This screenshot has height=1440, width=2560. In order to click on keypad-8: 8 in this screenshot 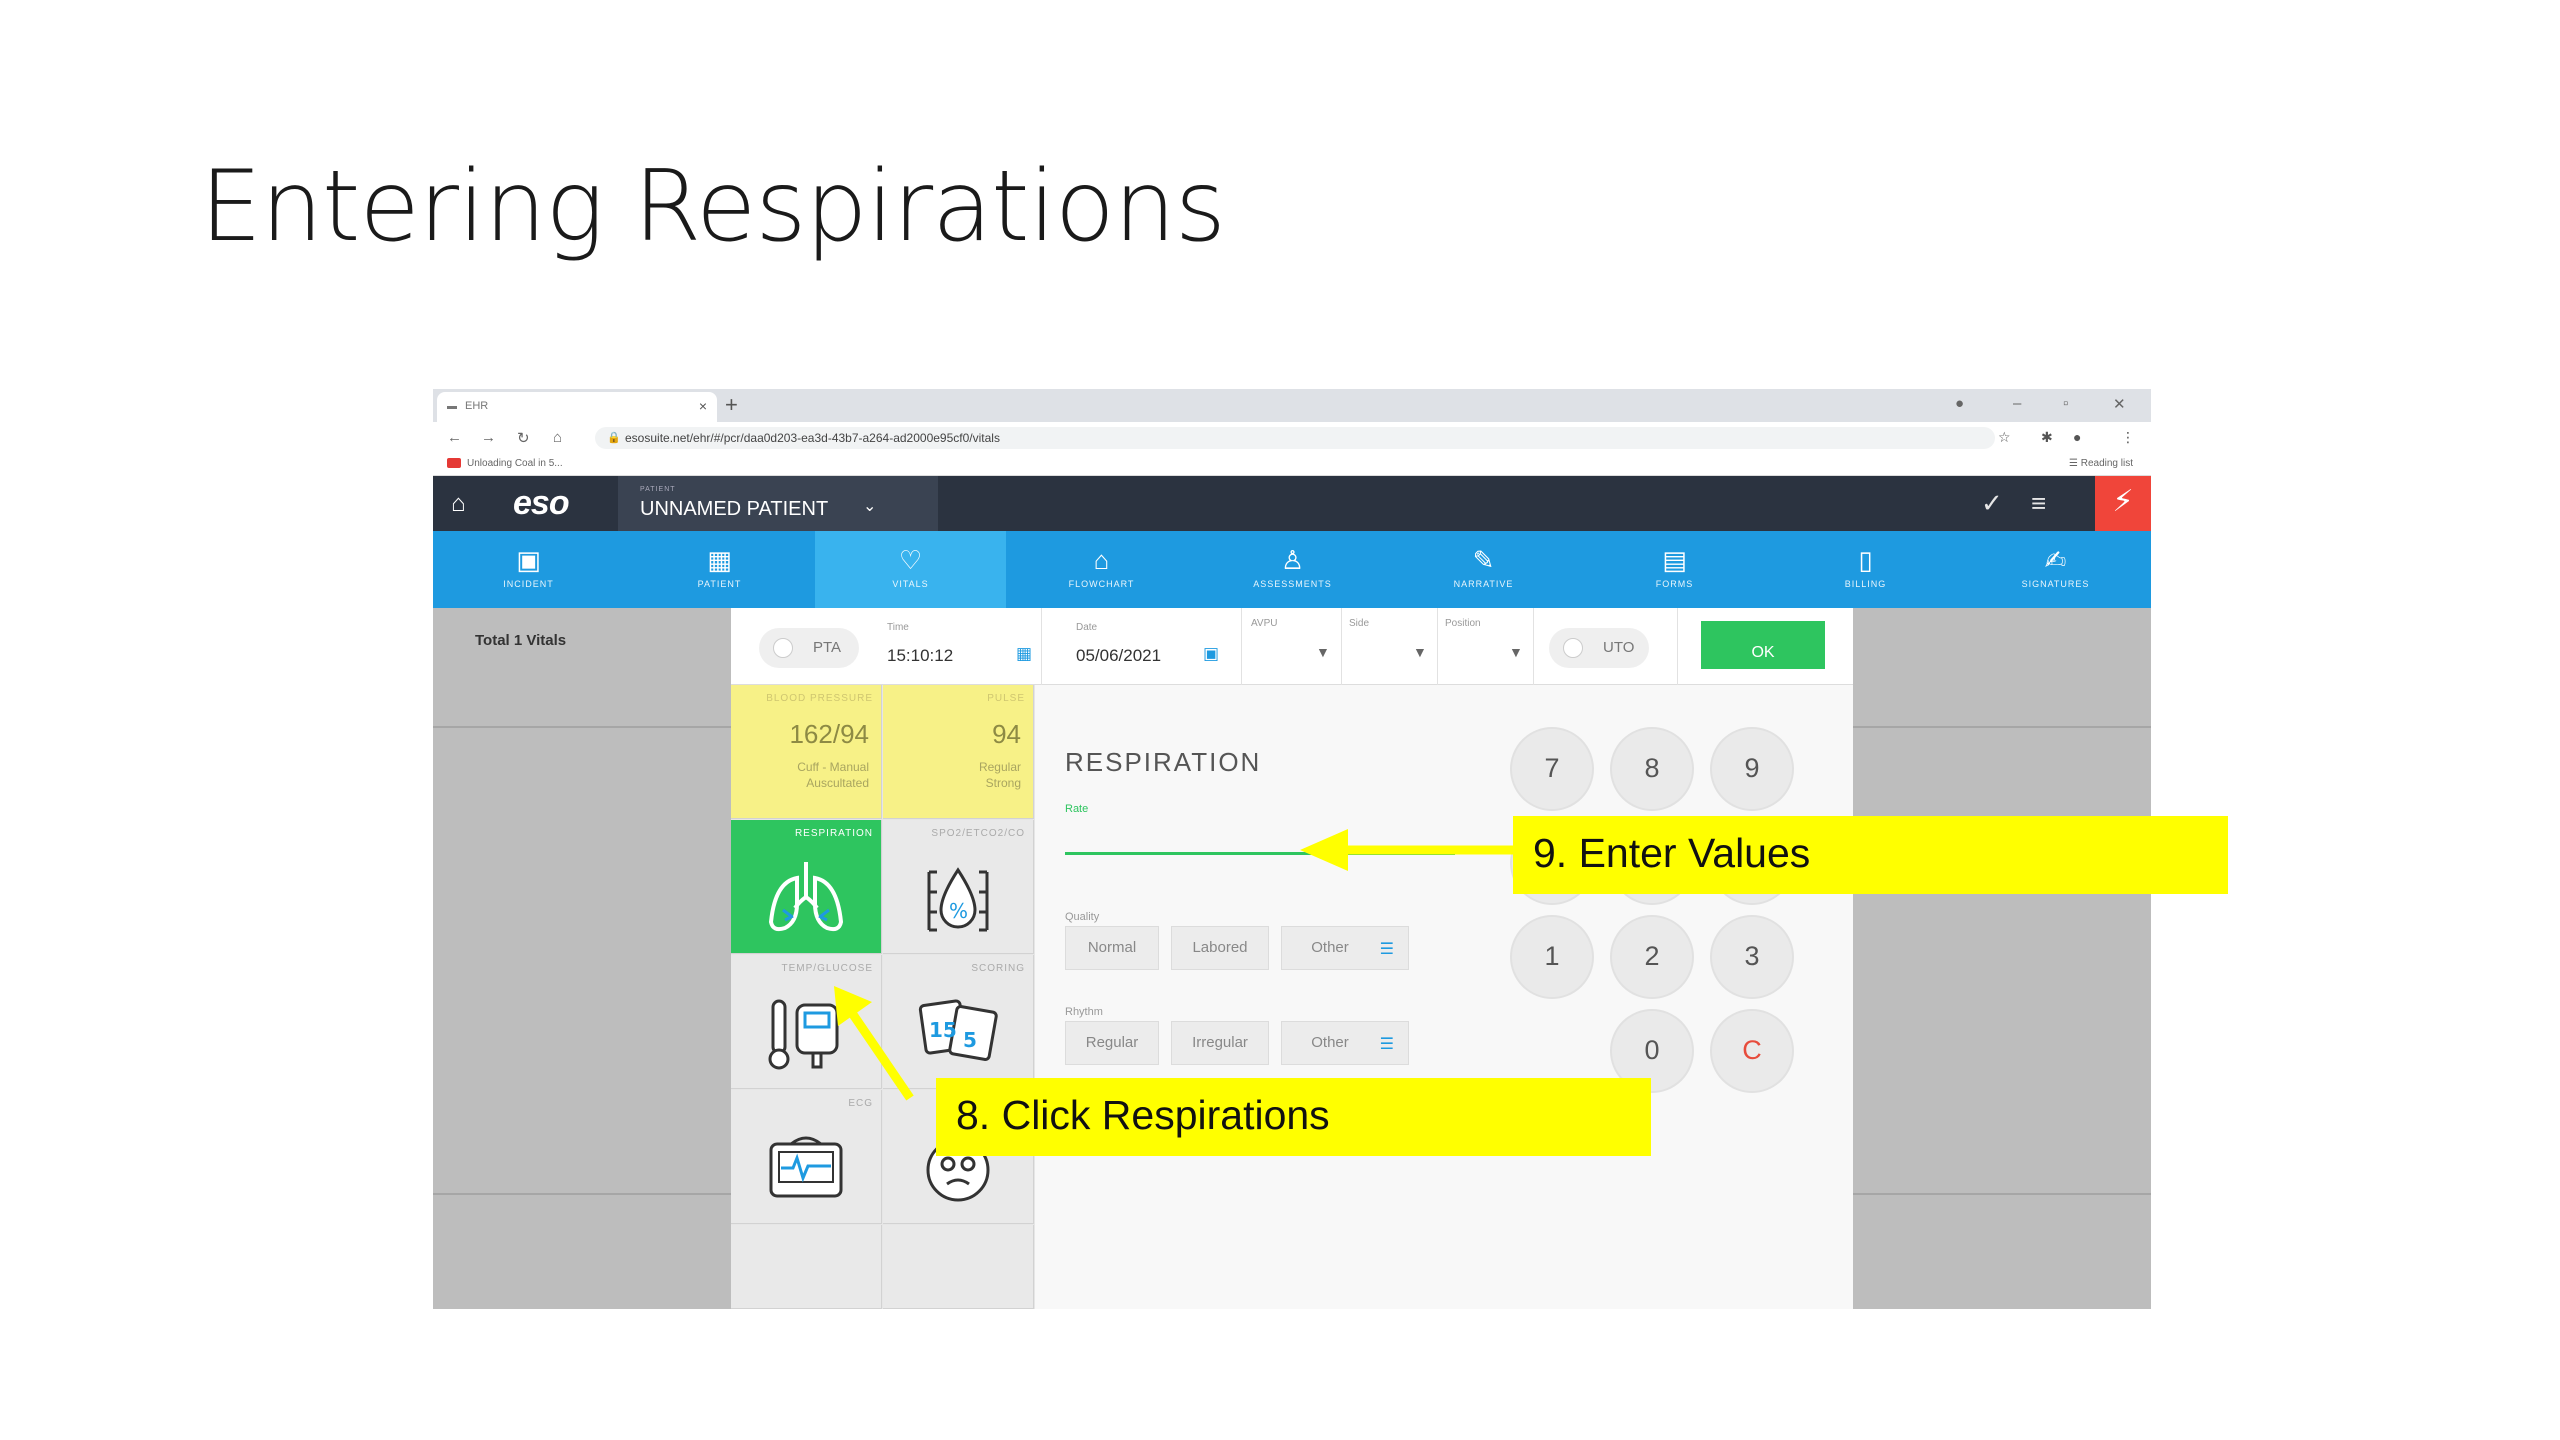, I will do `click(1652, 769)`.